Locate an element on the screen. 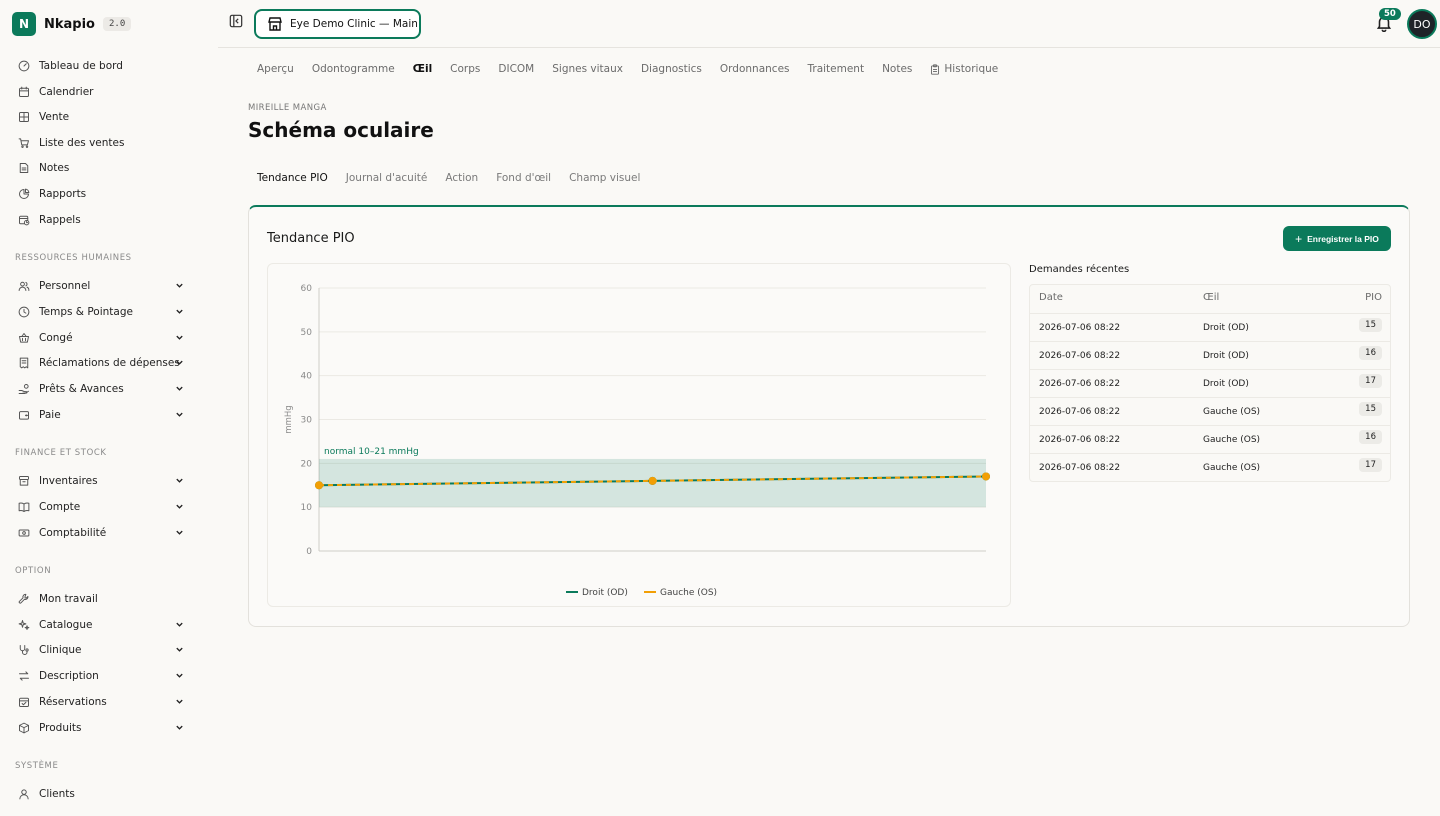  sidebar-item-rappels: Rappels is located at coordinates (101, 220).